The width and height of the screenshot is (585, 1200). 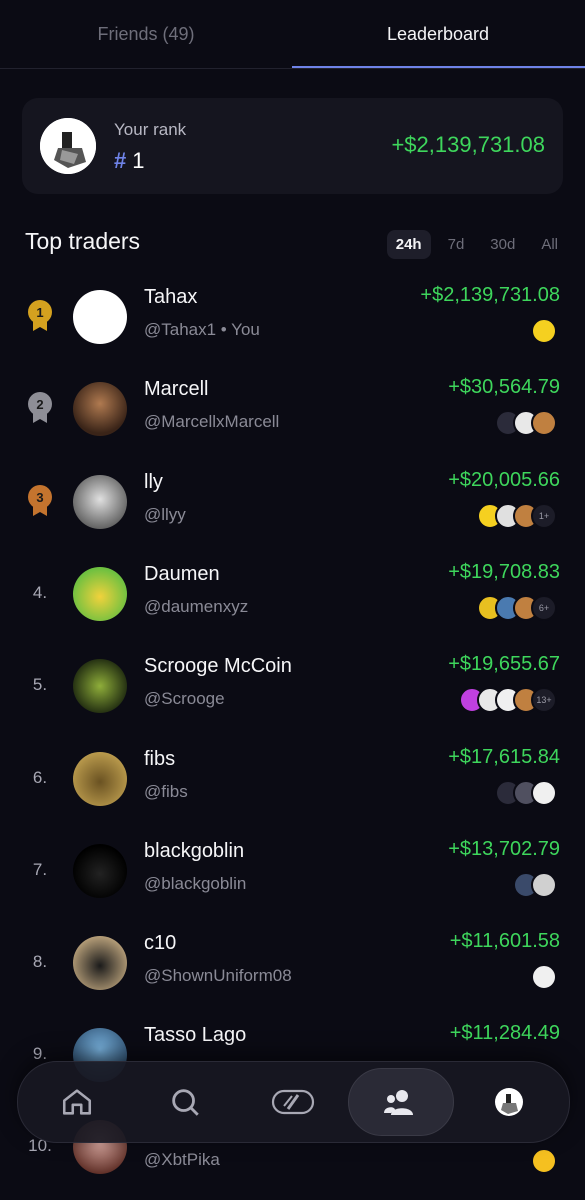 What do you see at coordinates (490, 295) in the screenshot?
I see `trader-pnl: +$2,139,731.08` at bounding box center [490, 295].